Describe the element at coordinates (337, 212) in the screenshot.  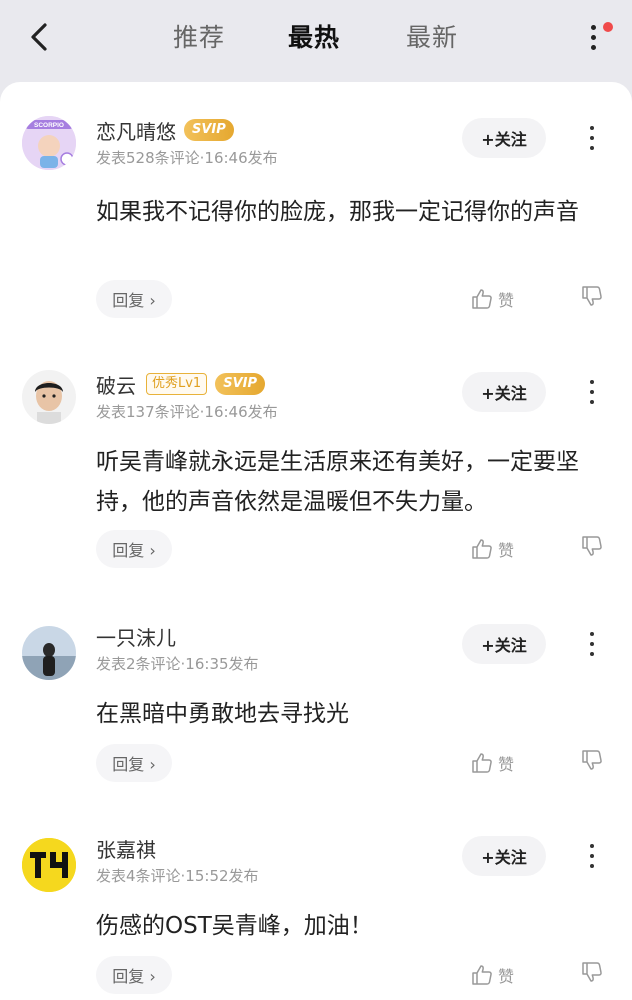
I see `comment-text: 如果我不记得你的脸庞，那我一定记得你的声音` at that location.